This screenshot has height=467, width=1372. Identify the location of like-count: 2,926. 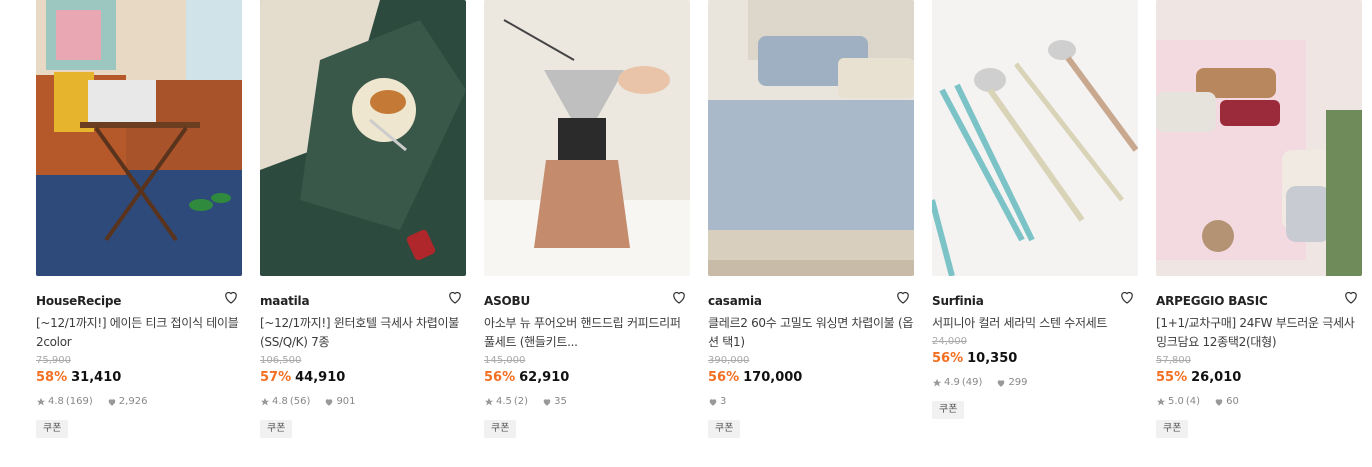
(133, 401).